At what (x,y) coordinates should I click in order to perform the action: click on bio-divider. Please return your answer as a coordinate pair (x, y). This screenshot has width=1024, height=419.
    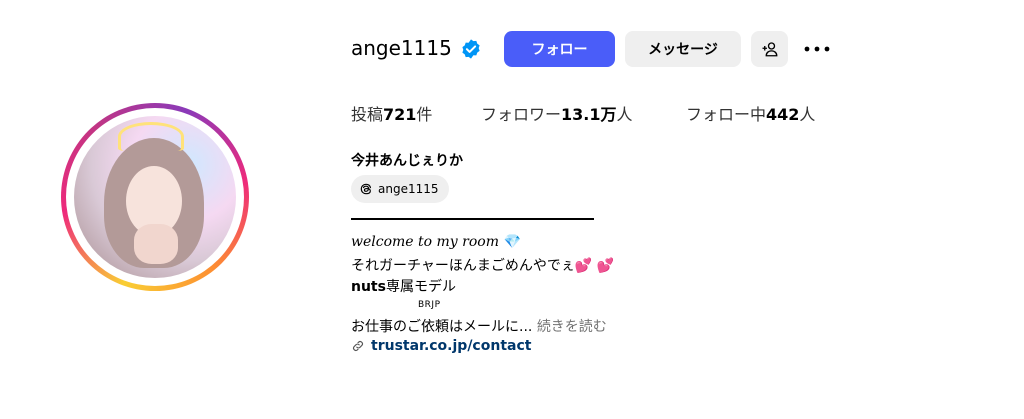
    Looking at the image, I should click on (472, 219).